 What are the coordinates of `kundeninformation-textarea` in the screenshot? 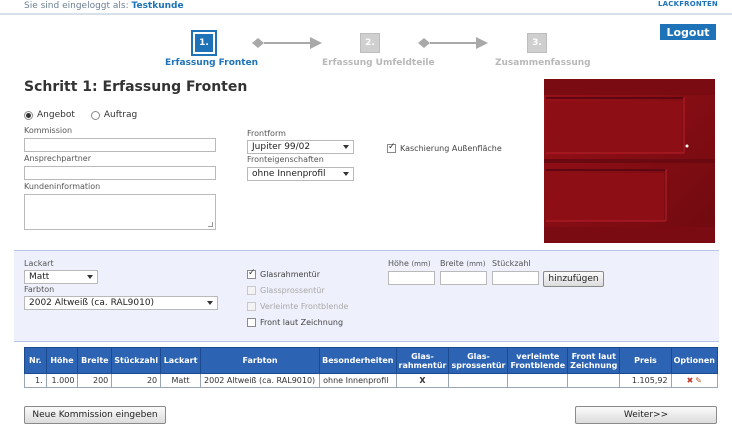 It's located at (120, 212).